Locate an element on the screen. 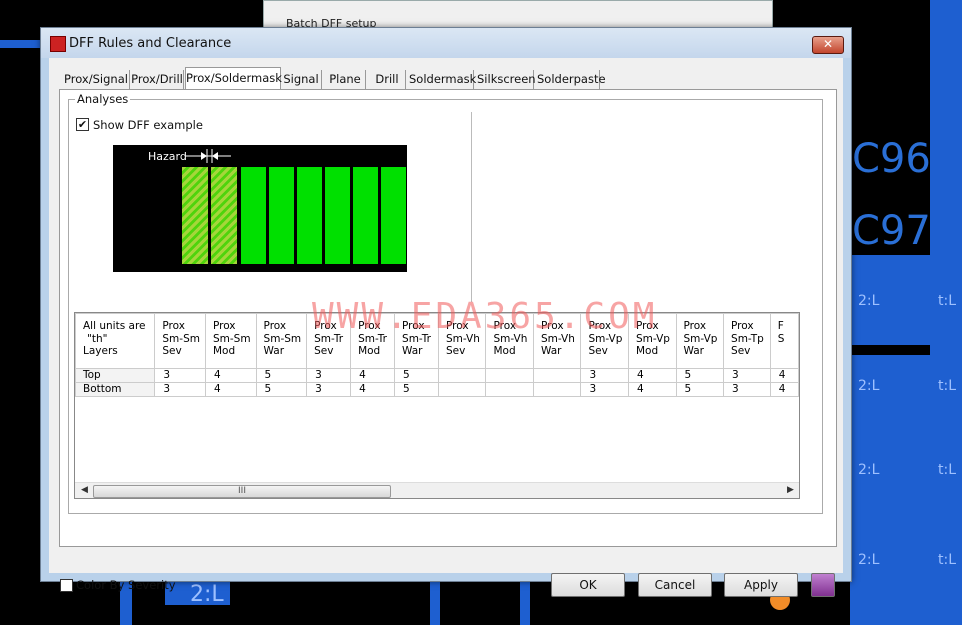 This screenshot has height=625, width=962. color-by-severity-checkbox is located at coordinates (66, 585).